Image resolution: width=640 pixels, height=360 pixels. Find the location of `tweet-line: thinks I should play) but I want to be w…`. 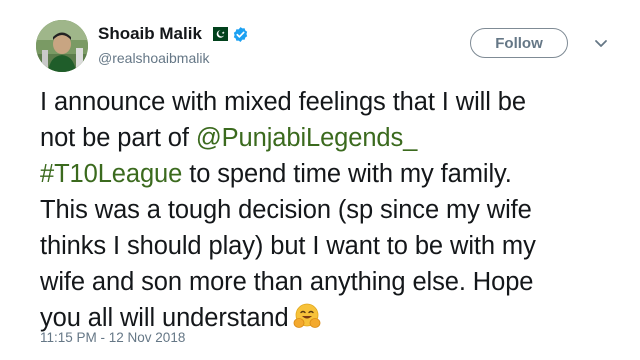

tweet-line: thinks I should play) but I want to be w… is located at coordinates (288, 246).